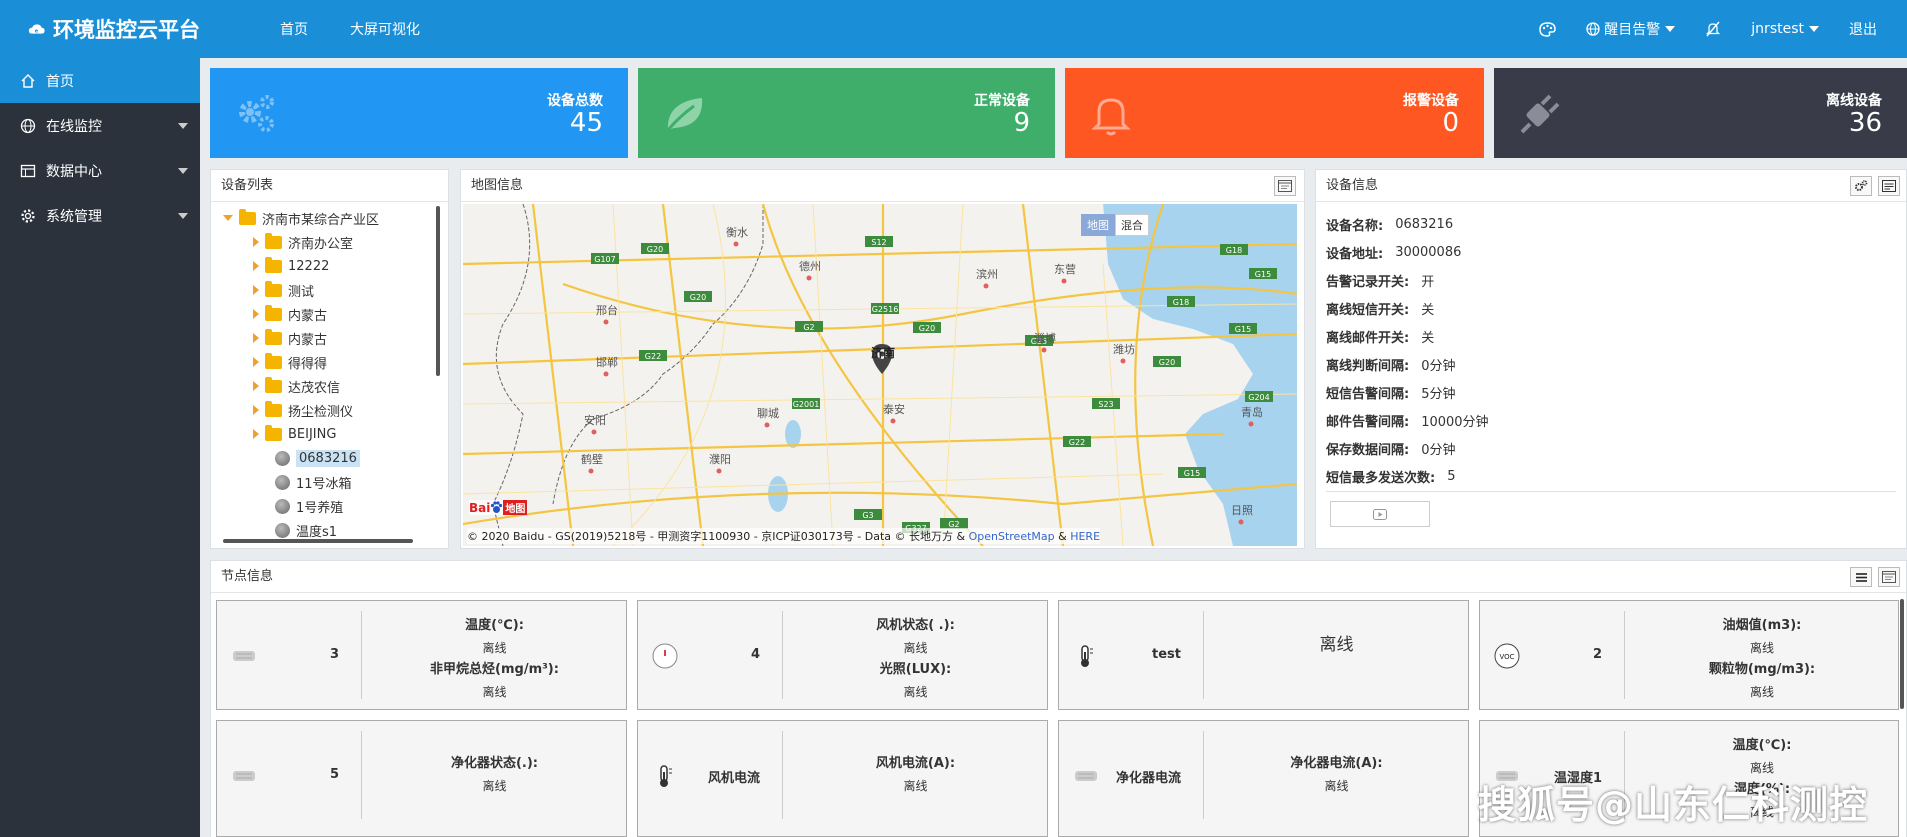  I want to click on home-icon, so click(28, 80).